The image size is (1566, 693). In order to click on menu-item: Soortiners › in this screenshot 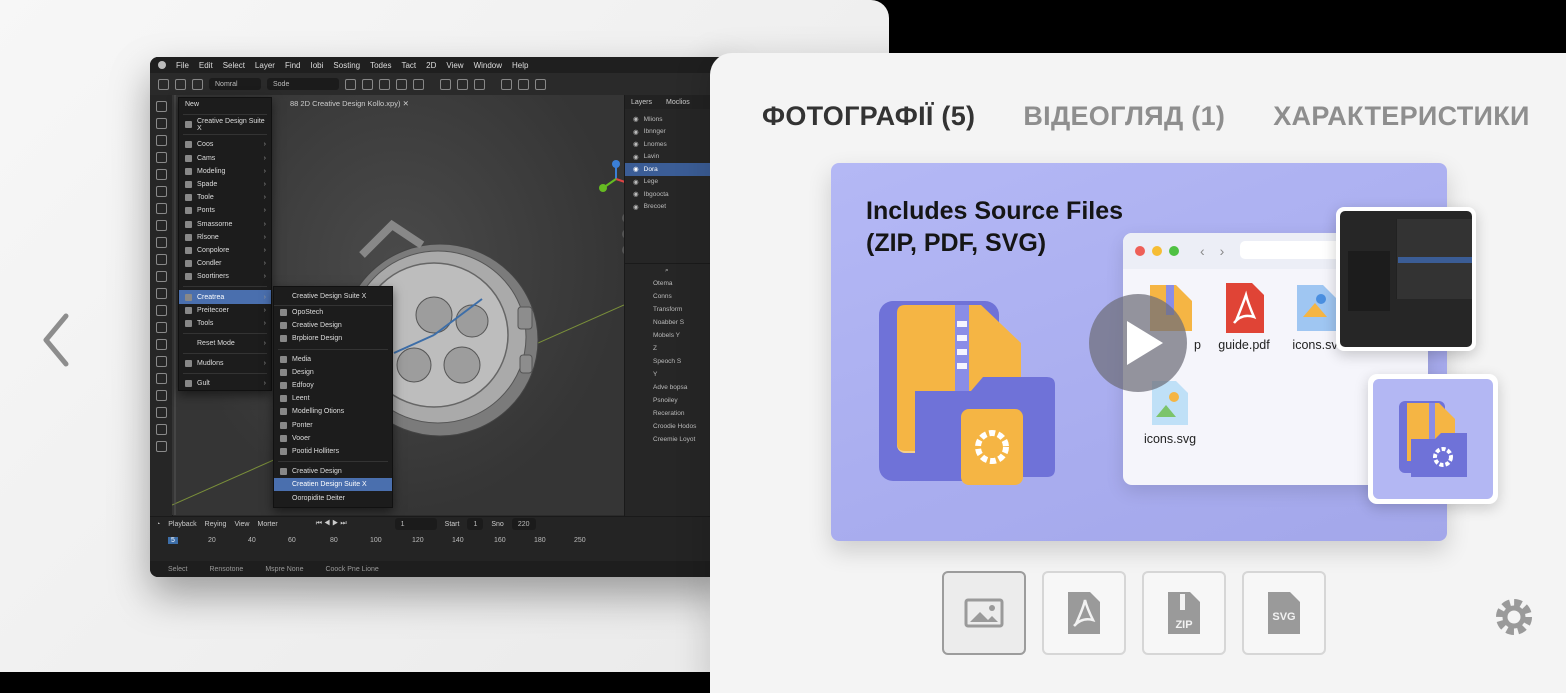, I will do `click(225, 276)`.